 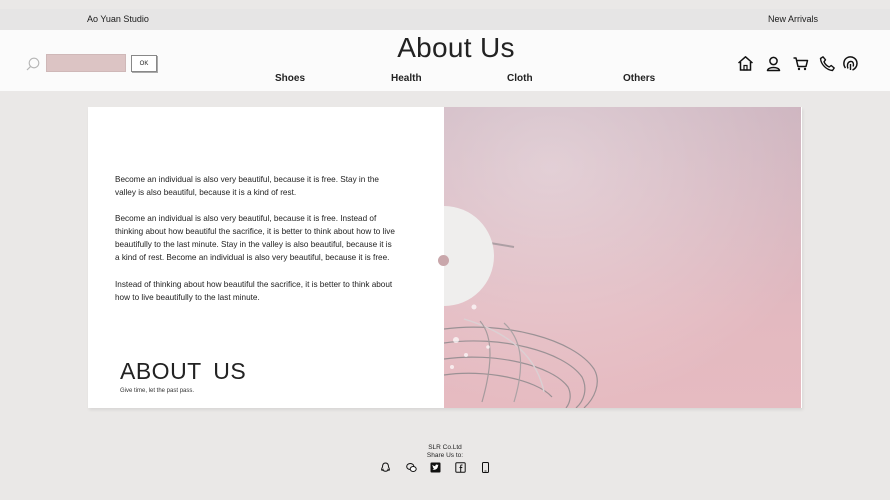 I want to click on twitter-icon, so click(x=435, y=467).